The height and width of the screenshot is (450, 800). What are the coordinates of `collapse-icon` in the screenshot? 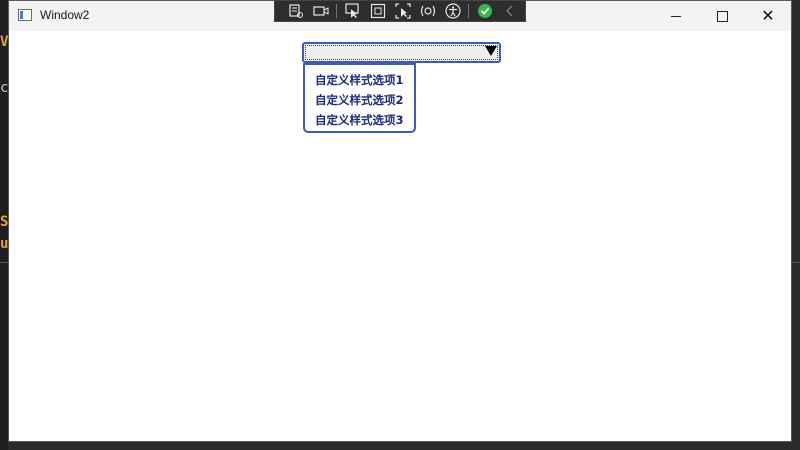 It's located at (509, 11).